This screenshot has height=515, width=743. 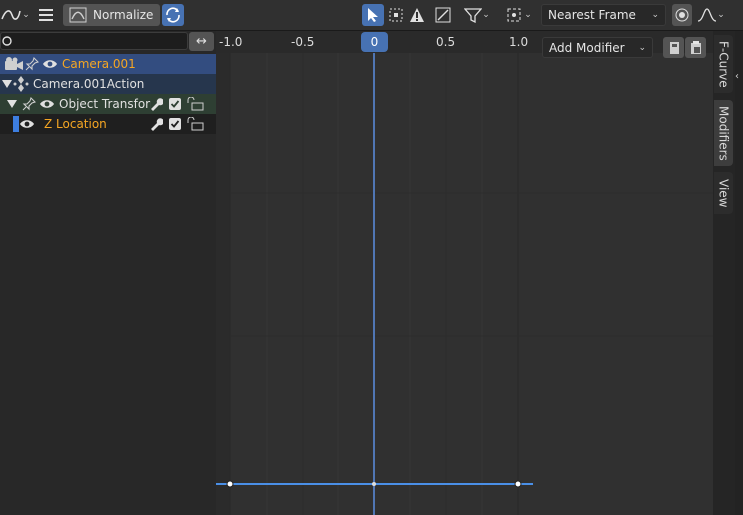 I want to click on pivot-point-dropdown: ⌄, so click(x=519, y=15).